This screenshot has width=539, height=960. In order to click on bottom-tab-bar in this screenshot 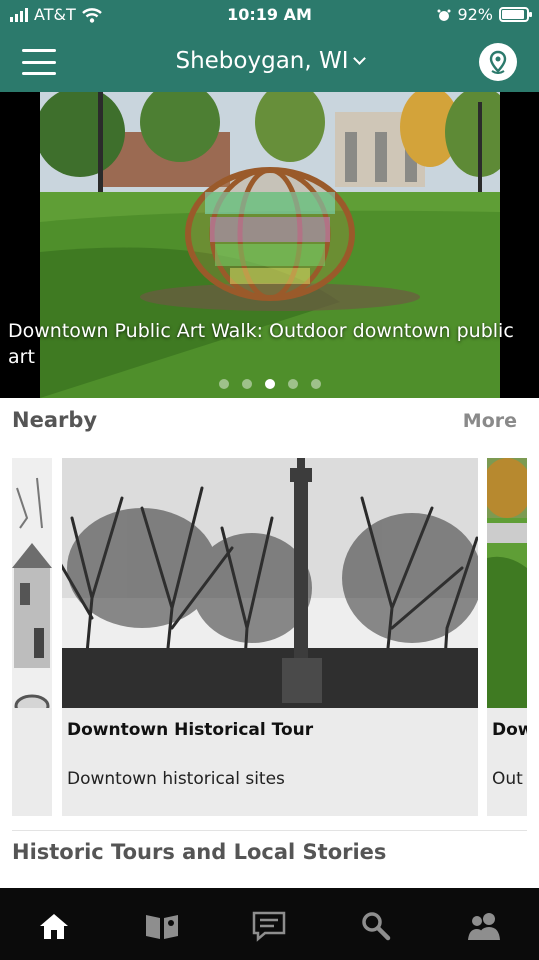, I will do `click(269, 924)`.